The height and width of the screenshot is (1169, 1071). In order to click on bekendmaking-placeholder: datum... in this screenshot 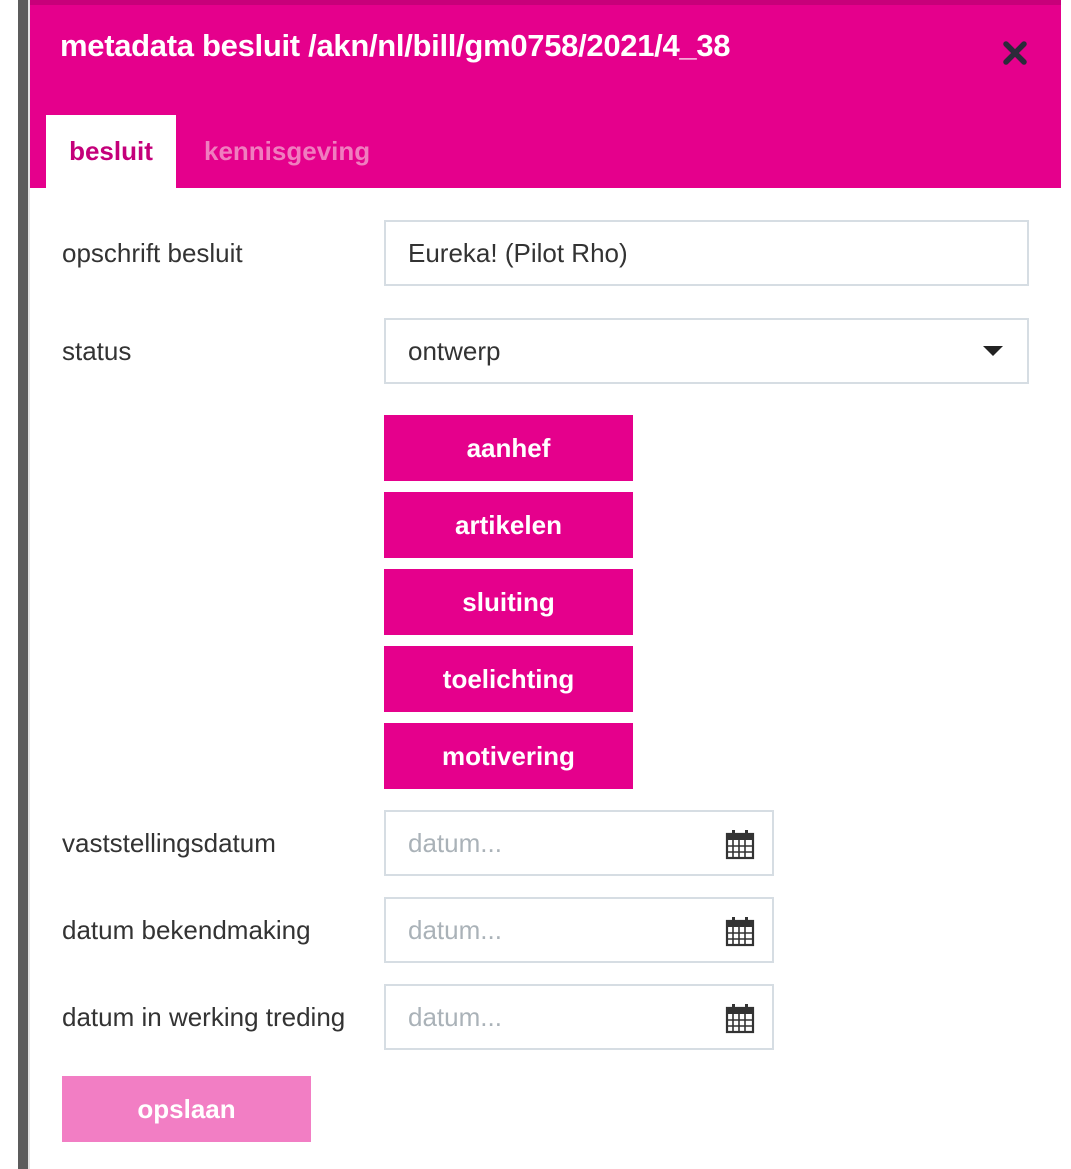, I will do `click(455, 930)`.